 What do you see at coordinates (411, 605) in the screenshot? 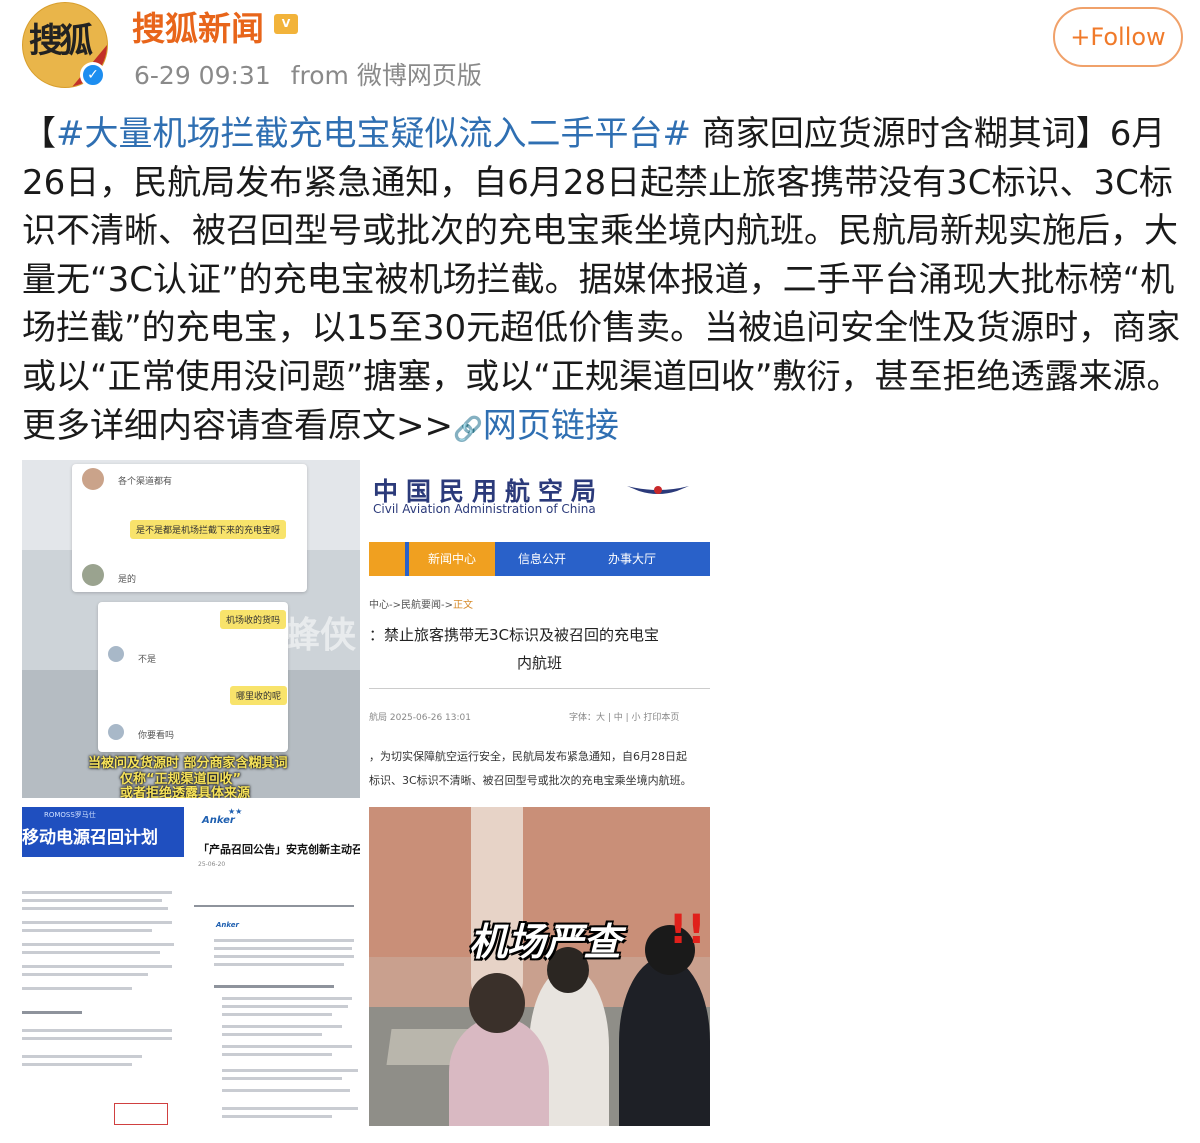
I see `breadcrumb-path: 中心->民航要闻->` at bounding box center [411, 605].